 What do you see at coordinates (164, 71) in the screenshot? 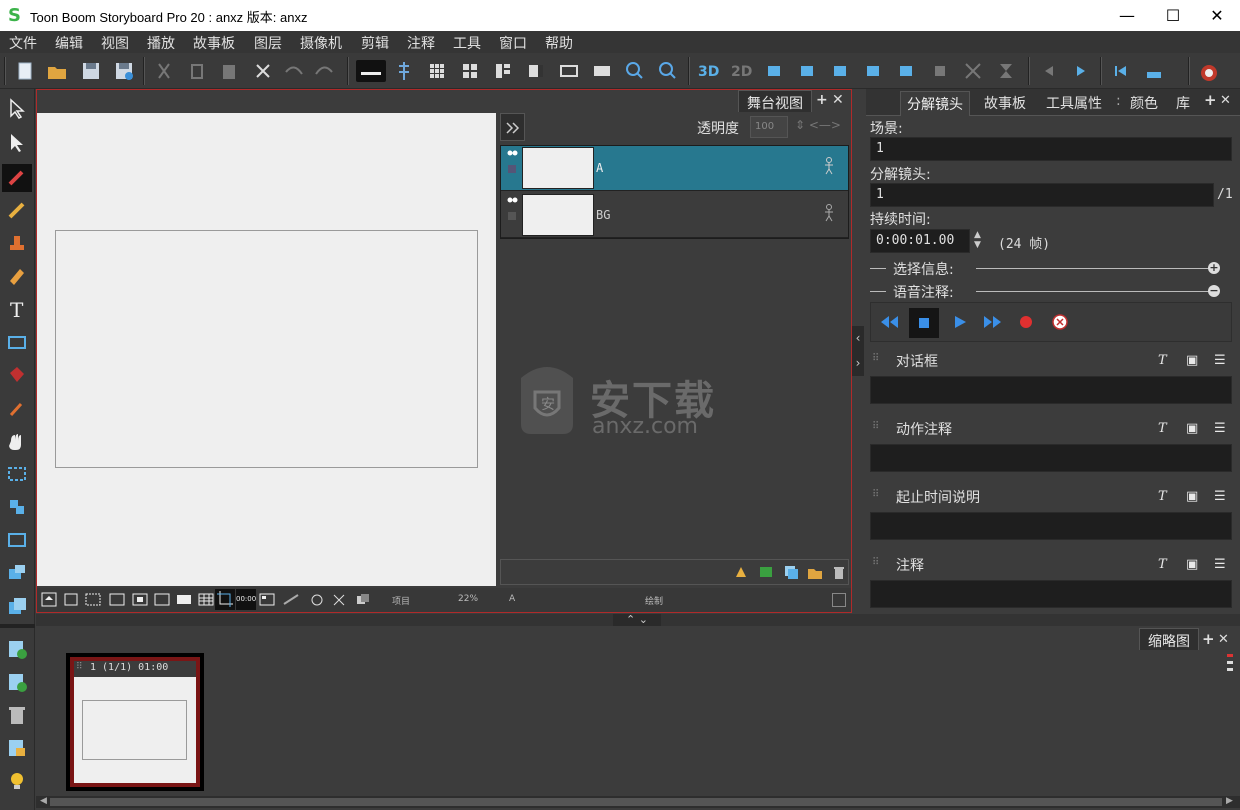
I see `cut-icon` at bounding box center [164, 71].